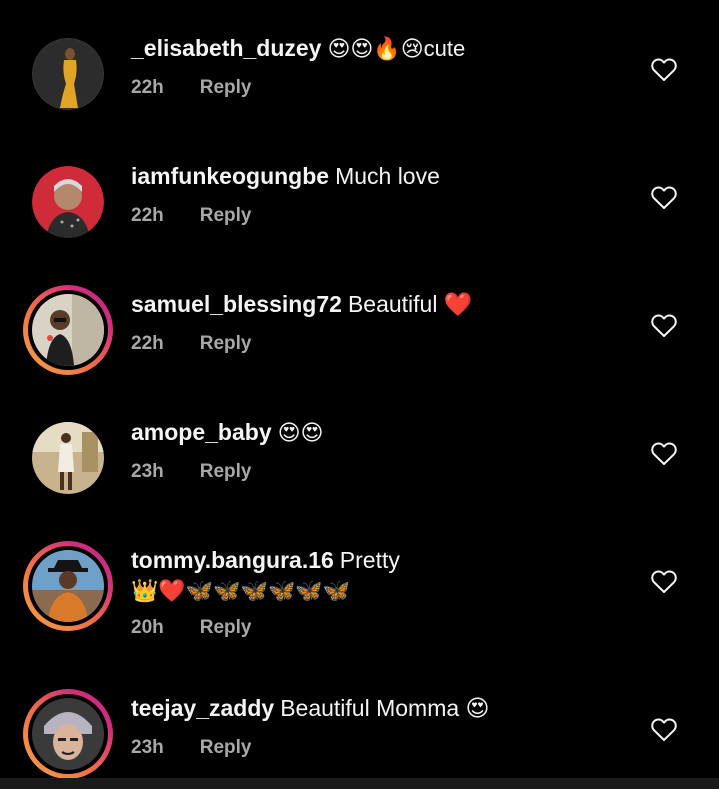 The image size is (719, 789). Describe the element at coordinates (226, 48) in the screenshot. I see `comment-username: _elisabeth_duzey` at that location.